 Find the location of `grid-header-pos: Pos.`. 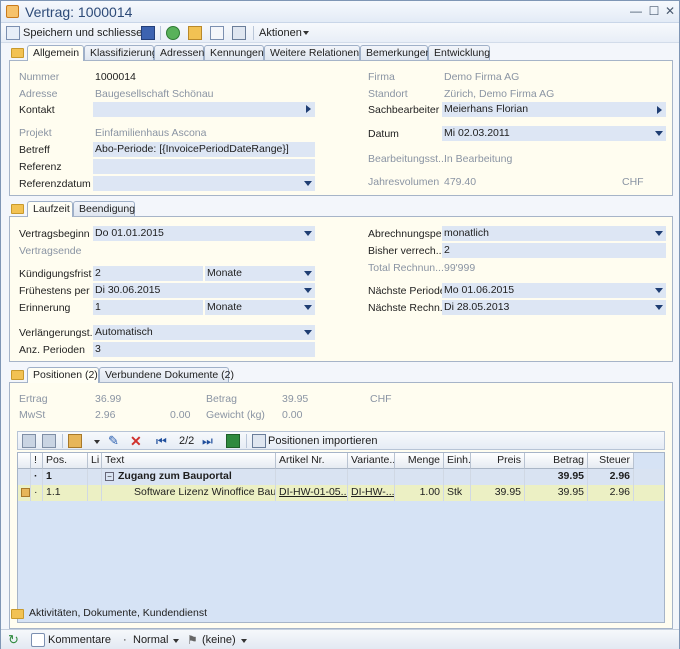

grid-header-pos: Pos. is located at coordinates (65, 461).